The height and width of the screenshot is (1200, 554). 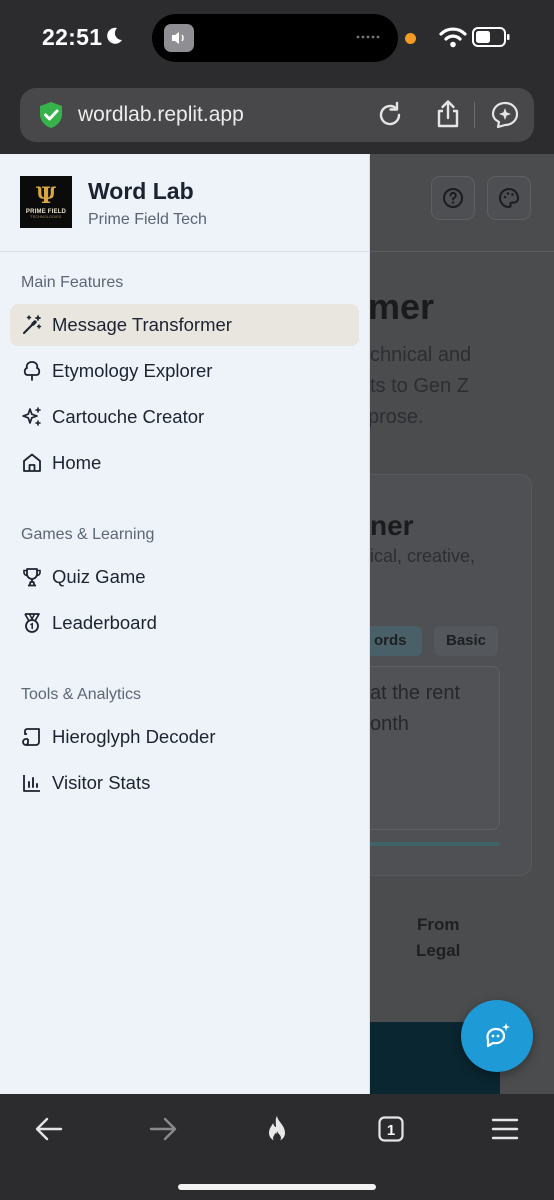 I want to click on sidebar-item-label: Leaderboard, so click(x=104, y=622).